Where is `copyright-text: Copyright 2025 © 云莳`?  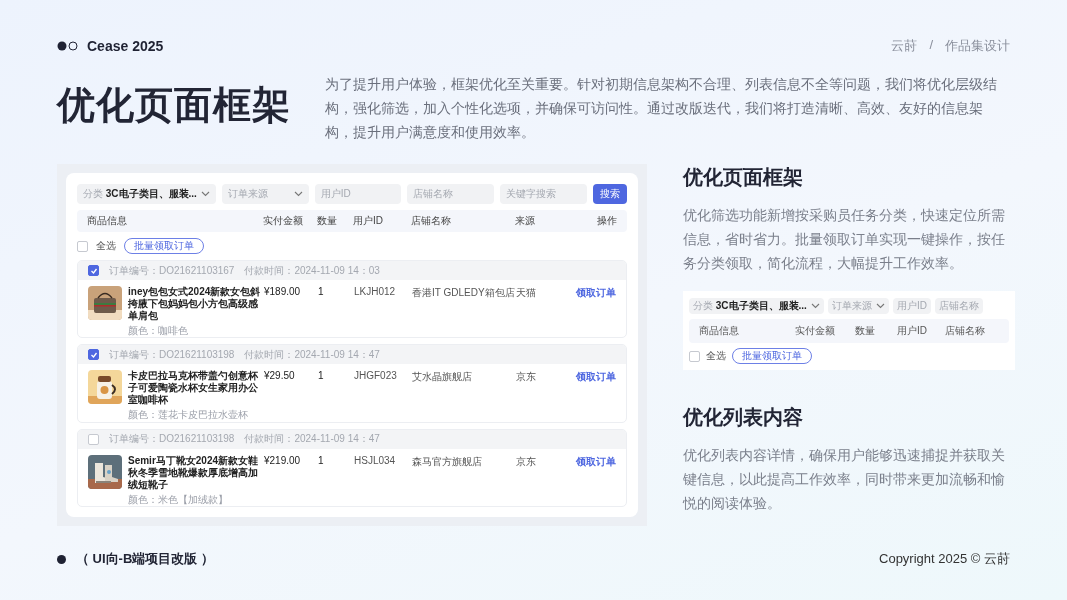
copyright-text: Copyright 2025 © 云莳 is located at coordinates (944, 559).